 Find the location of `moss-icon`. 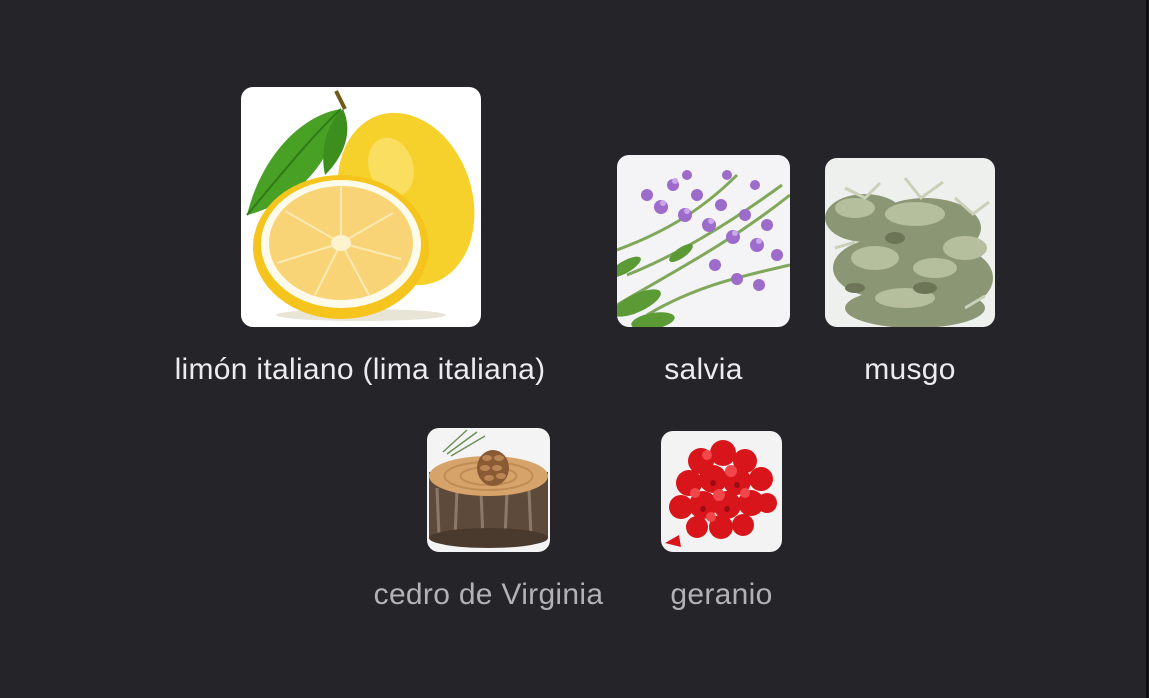

moss-icon is located at coordinates (910, 242).